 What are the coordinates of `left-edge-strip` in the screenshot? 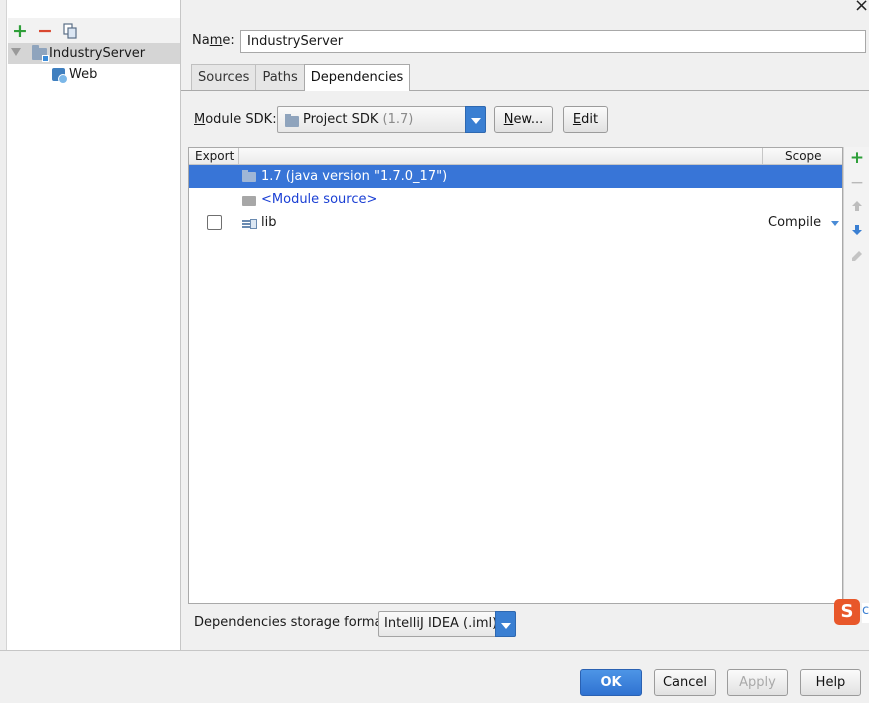 It's located at (3, 325).